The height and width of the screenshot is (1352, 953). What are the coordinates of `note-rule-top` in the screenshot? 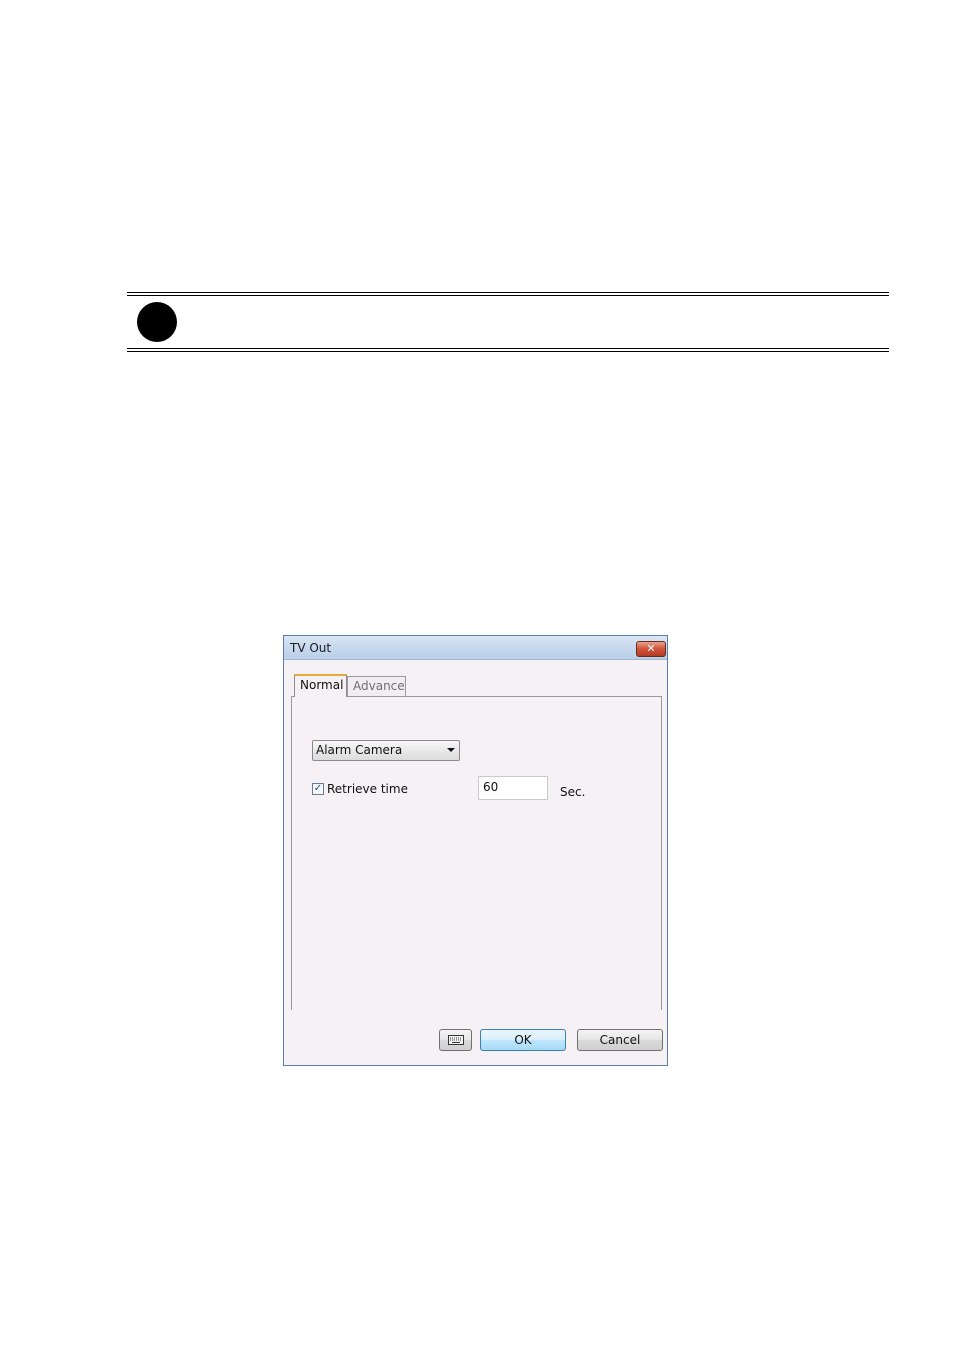 It's located at (508, 292).